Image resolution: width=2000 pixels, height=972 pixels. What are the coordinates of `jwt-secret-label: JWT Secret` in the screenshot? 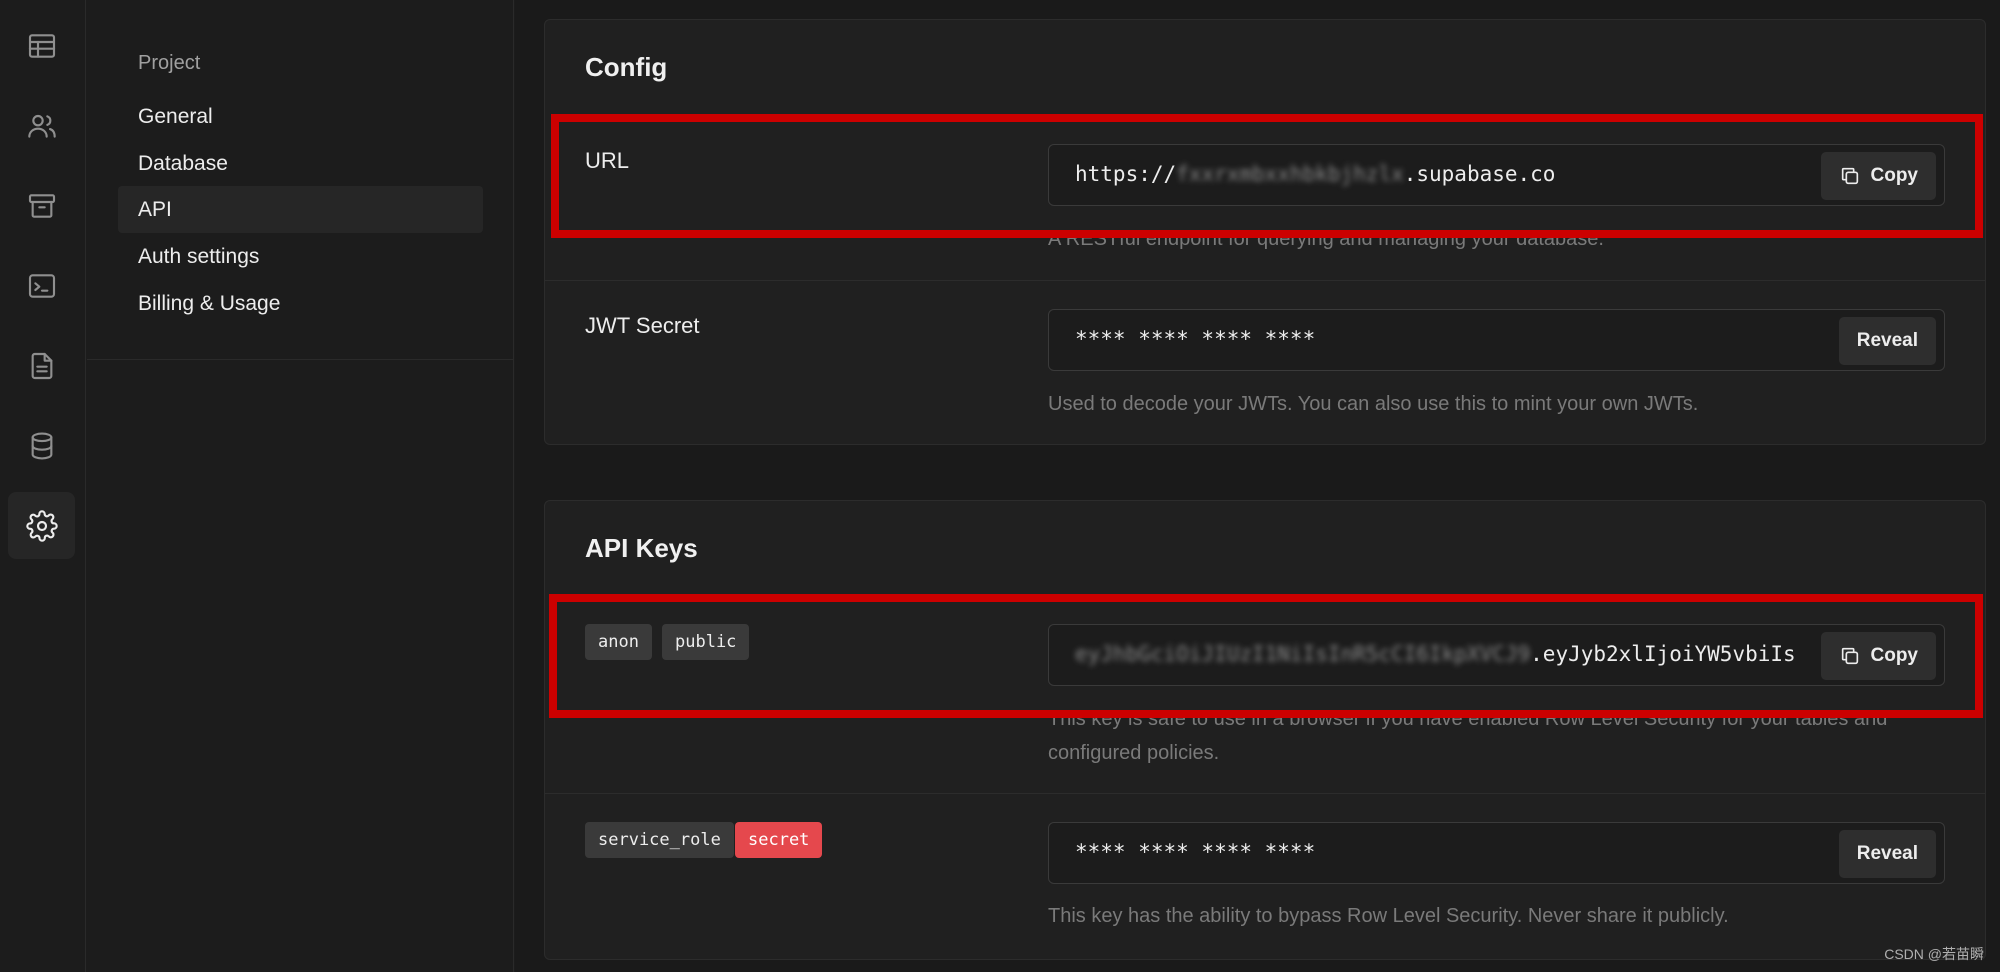 It's located at (642, 325).